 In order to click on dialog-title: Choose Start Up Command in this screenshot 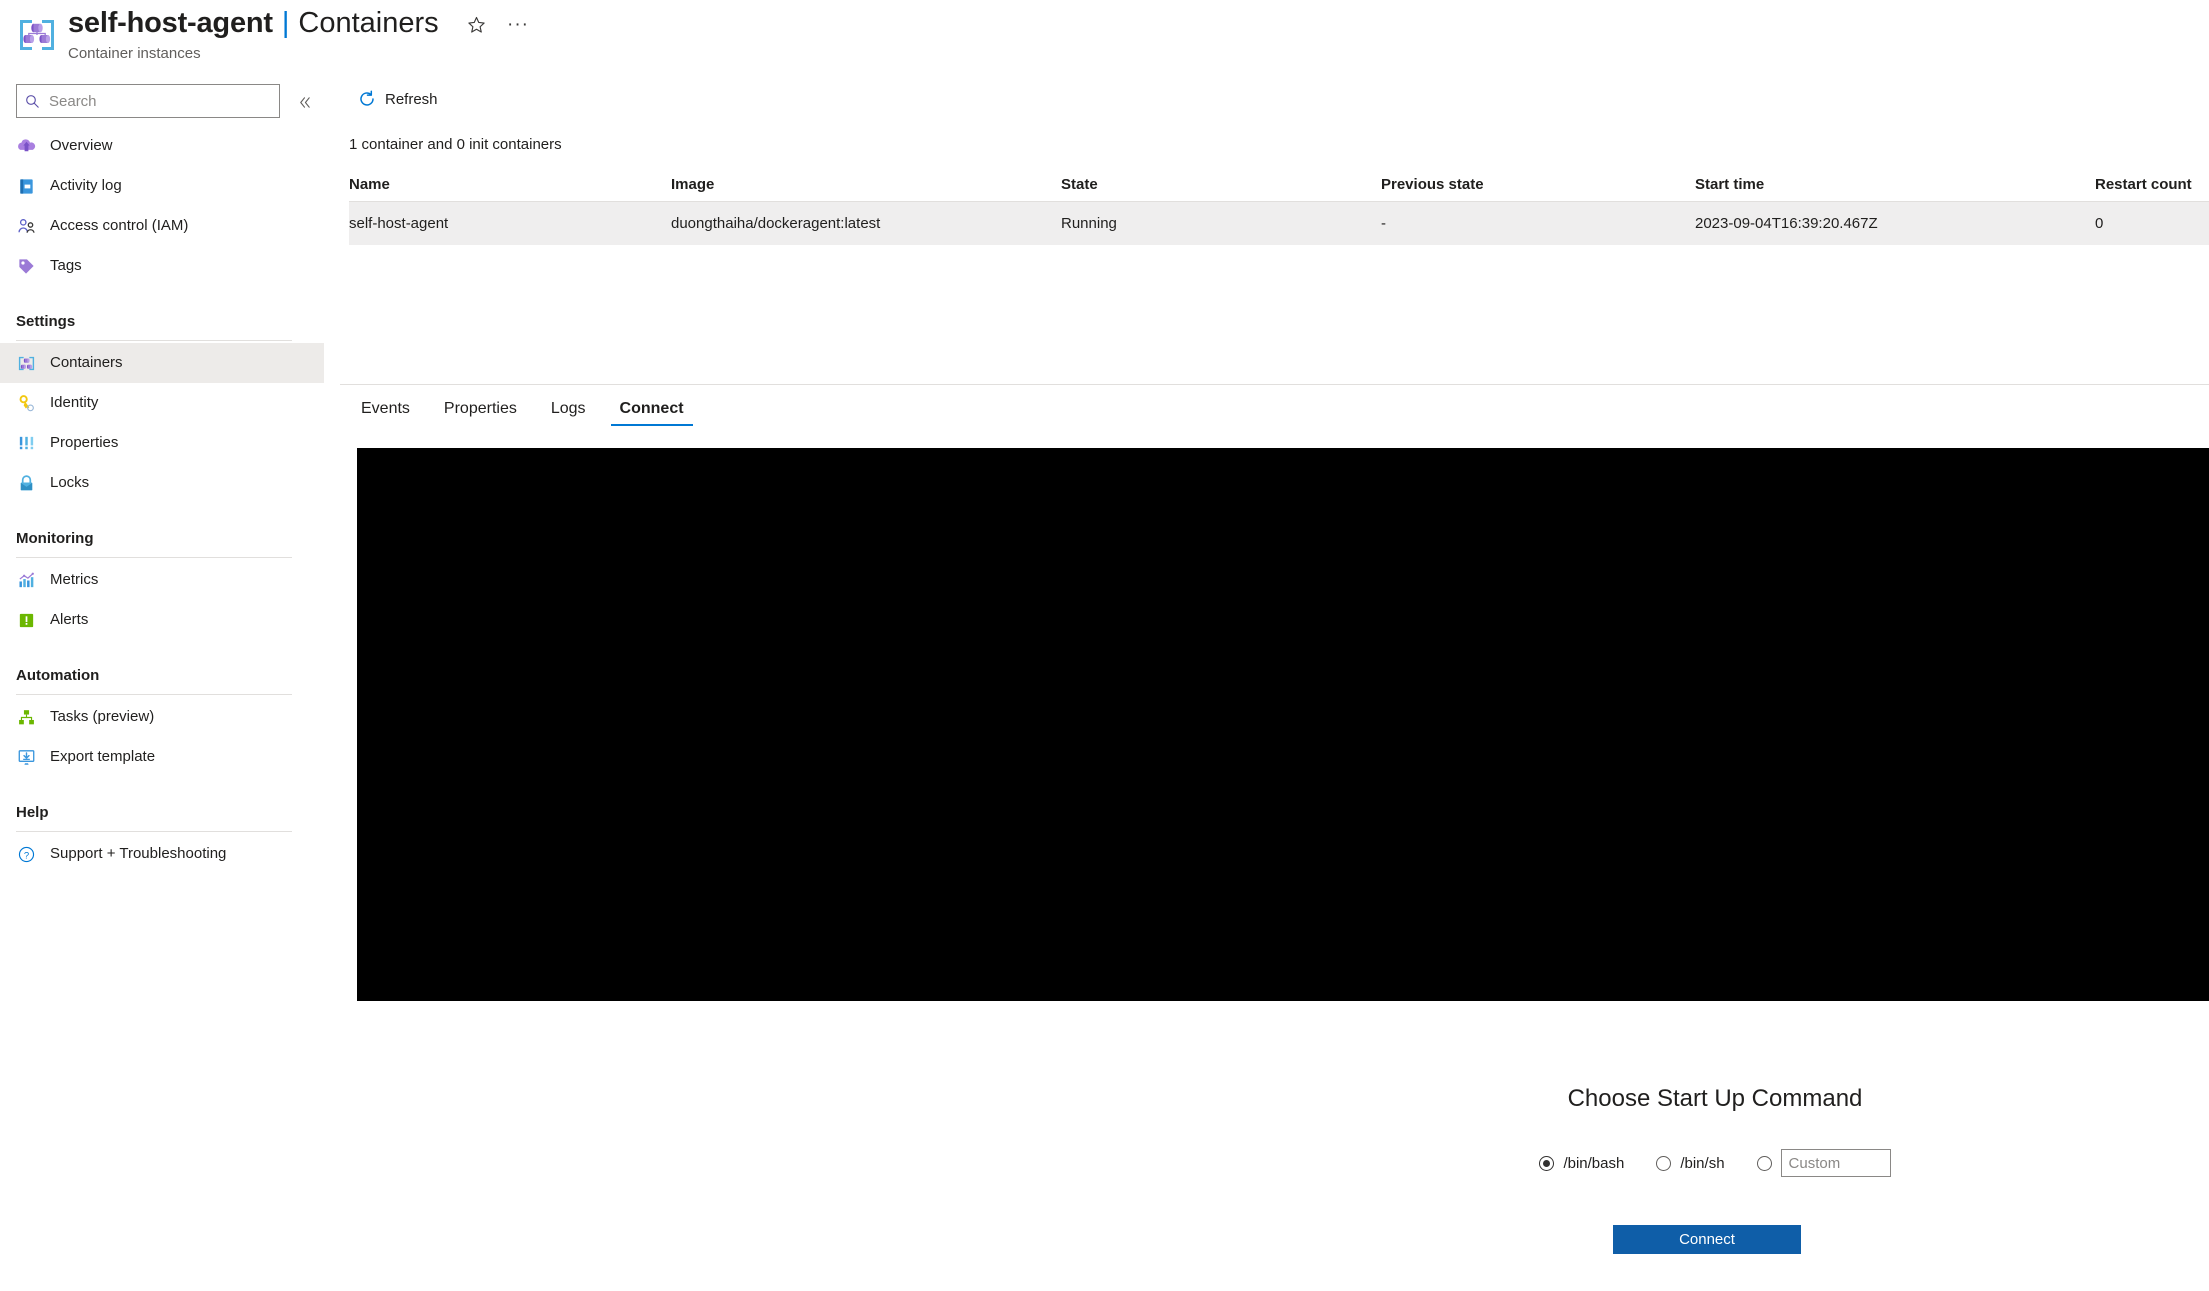, I will do `click(1715, 1098)`.